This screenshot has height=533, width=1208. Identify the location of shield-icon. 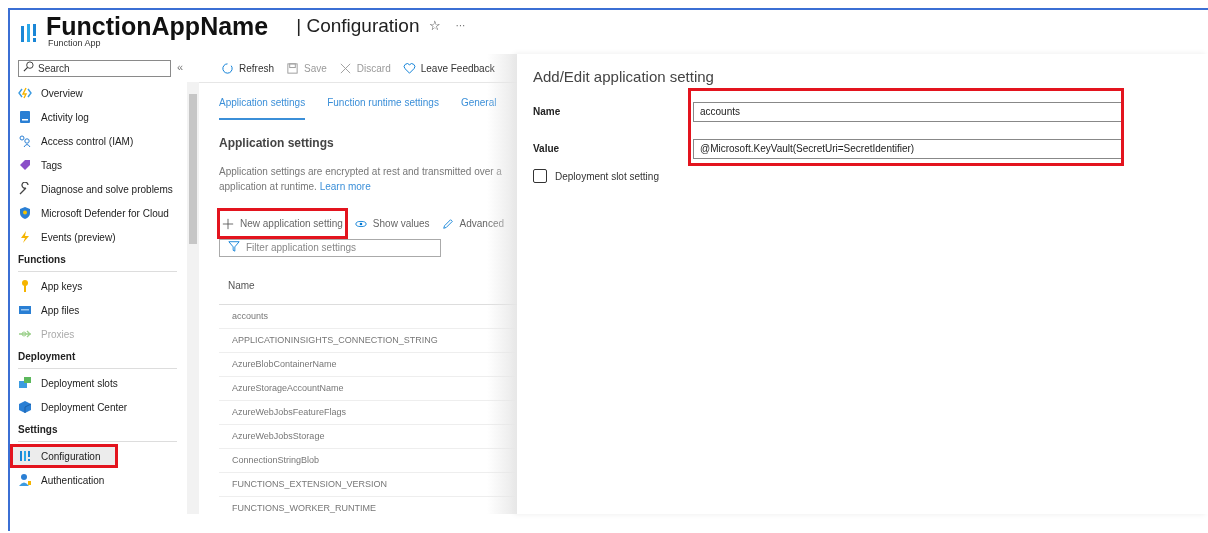
(25, 213).